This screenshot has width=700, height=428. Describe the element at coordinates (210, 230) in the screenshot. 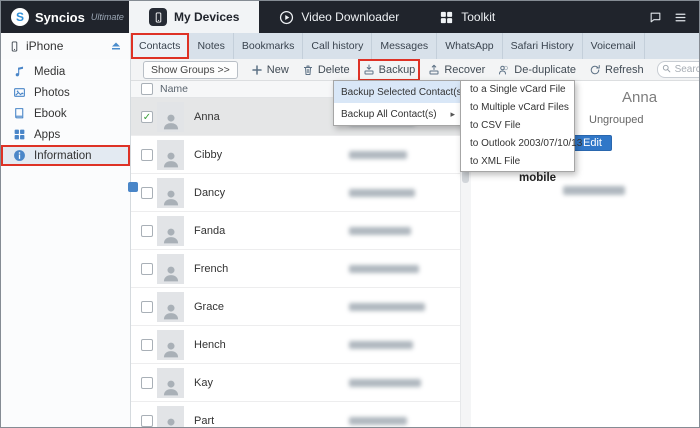

I see `contact-name: Fanda` at that location.